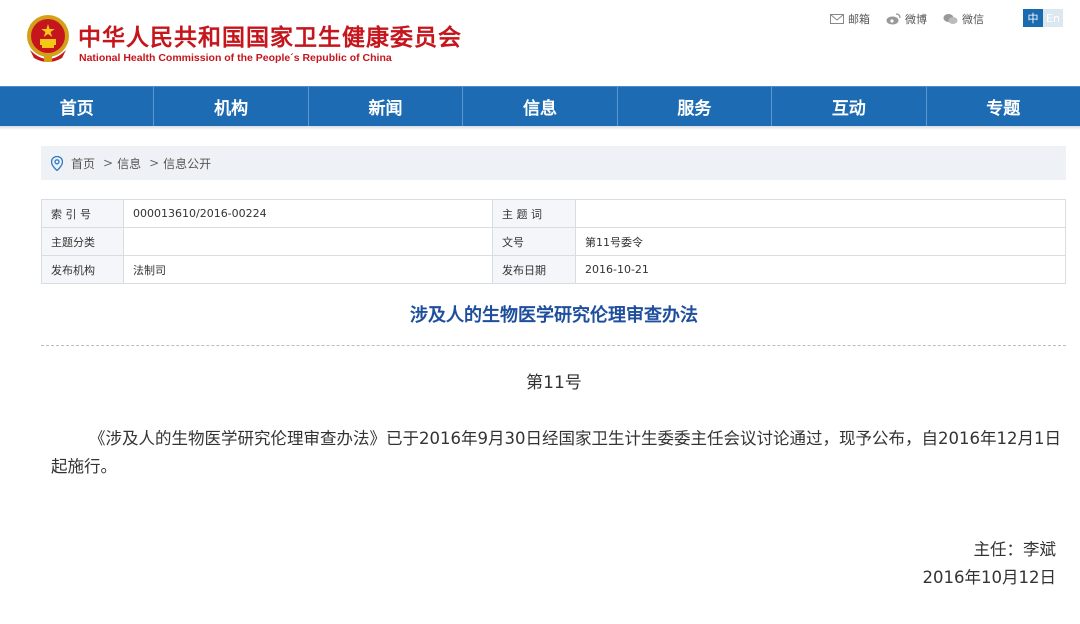 The image size is (1080, 624). I want to click on lang-zh-button: 中, so click(1033, 18).